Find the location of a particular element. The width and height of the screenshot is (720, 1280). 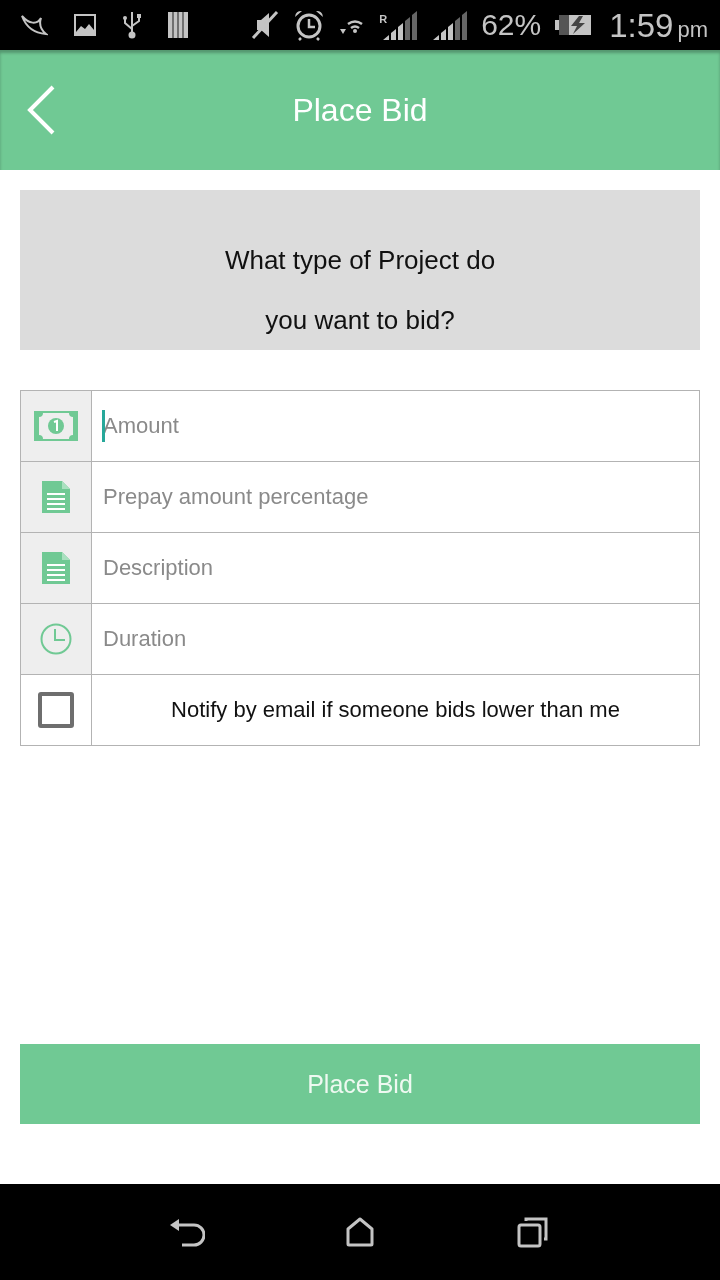

home-icon is located at coordinates (360, 1232).